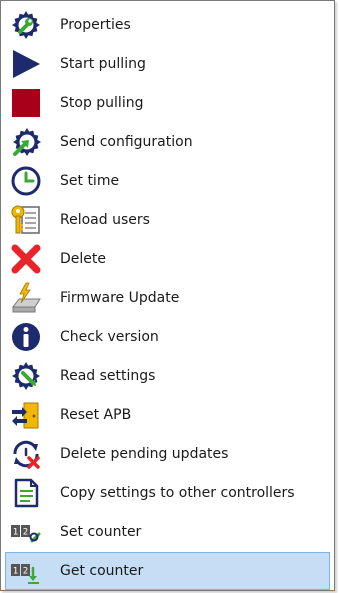 Image resolution: width=340 pixels, height=593 pixels. I want to click on menu-item-label: Firmware Update, so click(120, 298).